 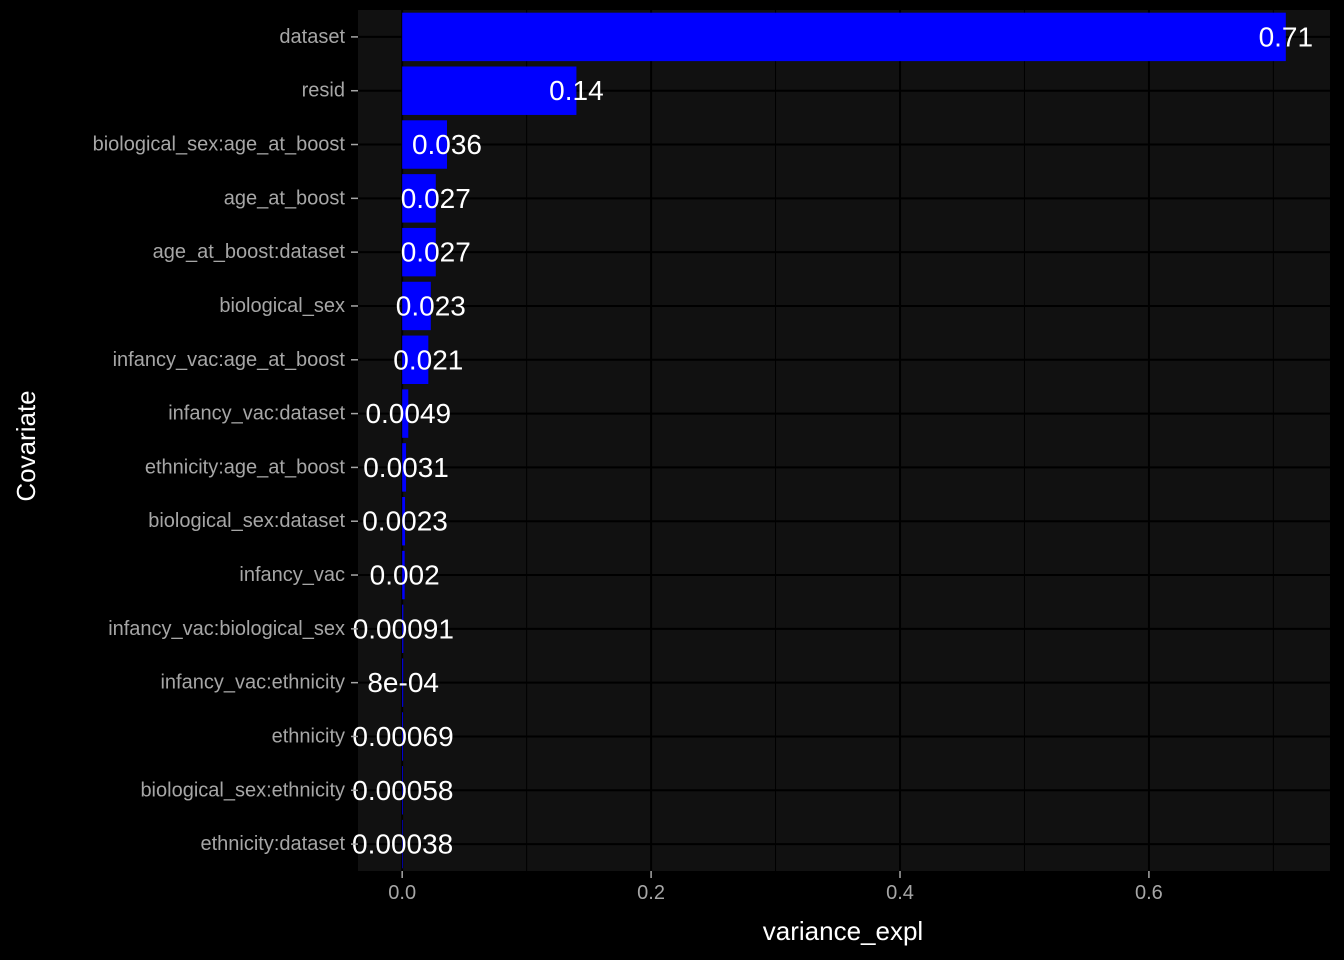 I want to click on y-tick-label: ethnicity, so click(x=308, y=736).